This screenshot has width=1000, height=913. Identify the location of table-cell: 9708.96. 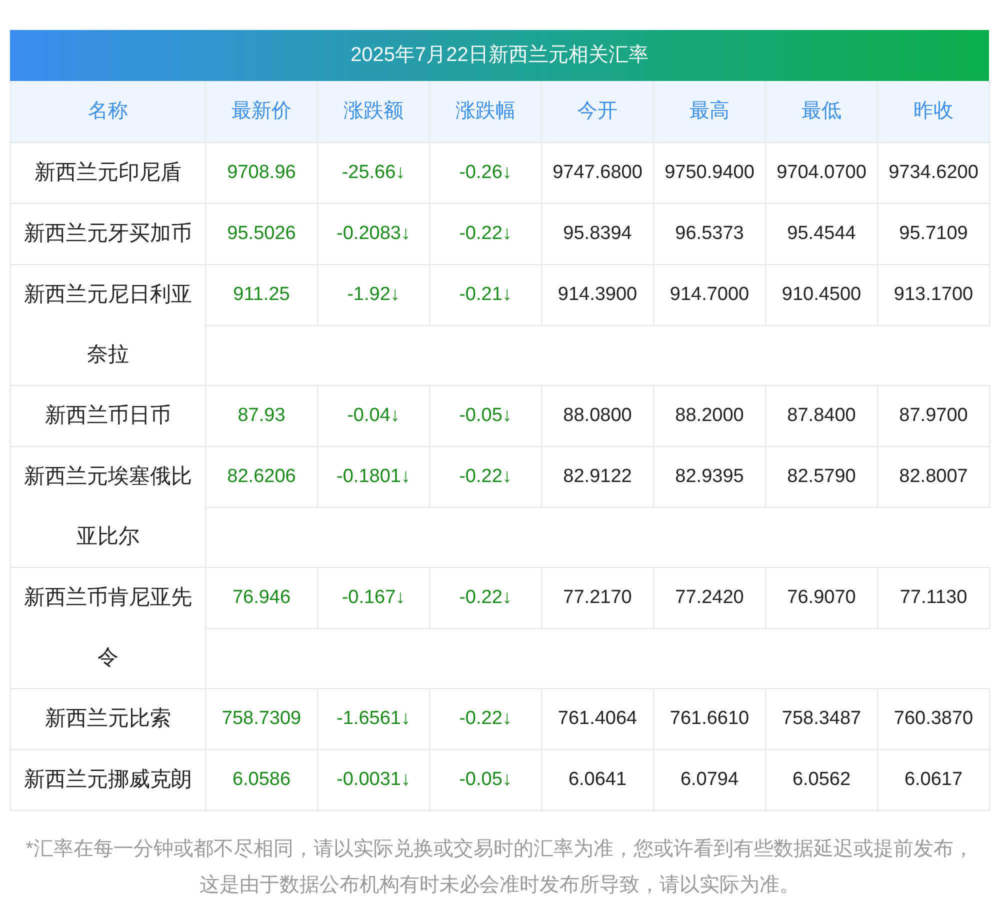
(262, 173).